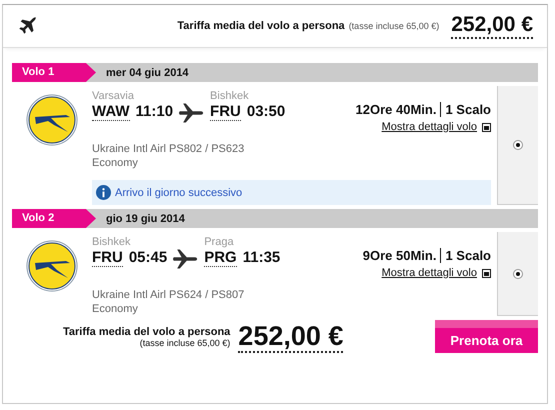  What do you see at coordinates (54, 72) in the screenshot?
I see `flight-tag: Volo 1` at bounding box center [54, 72].